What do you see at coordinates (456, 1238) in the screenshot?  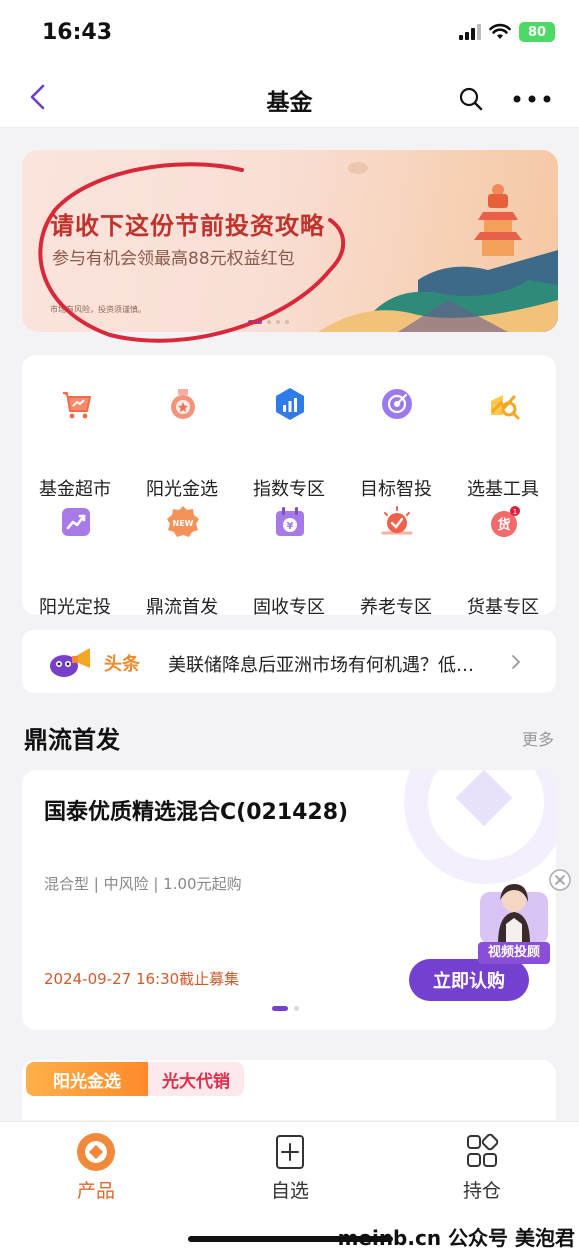 I see `watermark: meinb.cn 公众号 美泡君` at bounding box center [456, 1238].